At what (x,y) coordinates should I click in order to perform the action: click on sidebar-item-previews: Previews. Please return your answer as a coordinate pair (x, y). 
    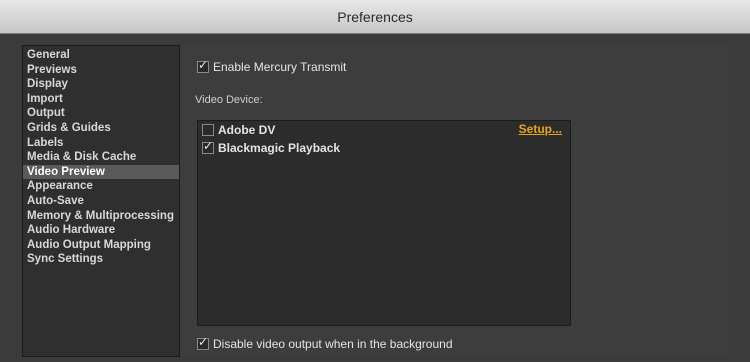
    Looking at the image, I should click on (101, 70).